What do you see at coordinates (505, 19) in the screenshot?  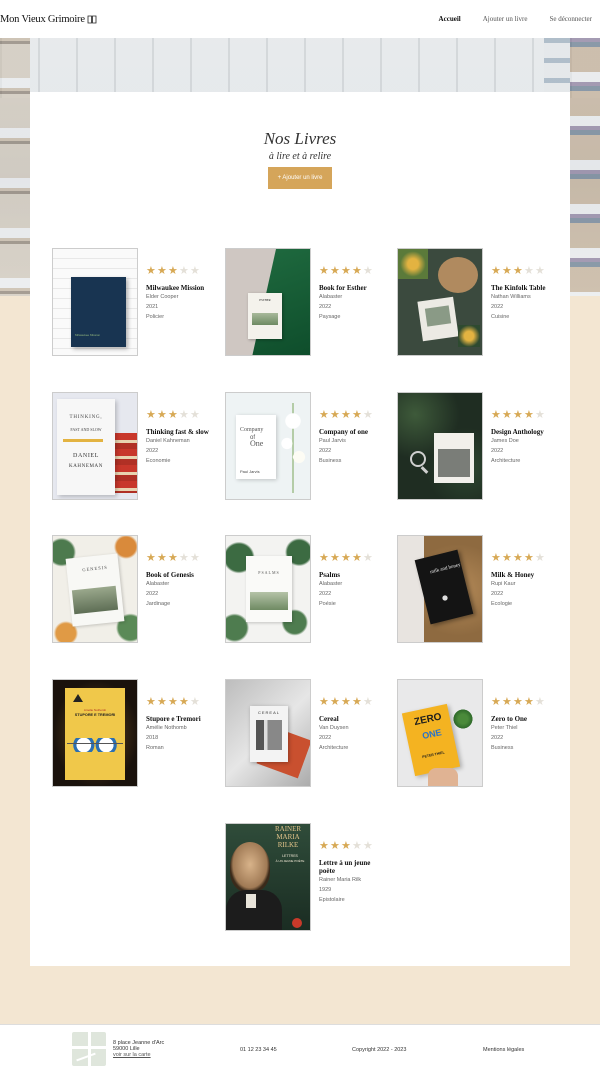 I see `nav-add-book-link: Ajouter un livre` at bounding box center [505, 19].